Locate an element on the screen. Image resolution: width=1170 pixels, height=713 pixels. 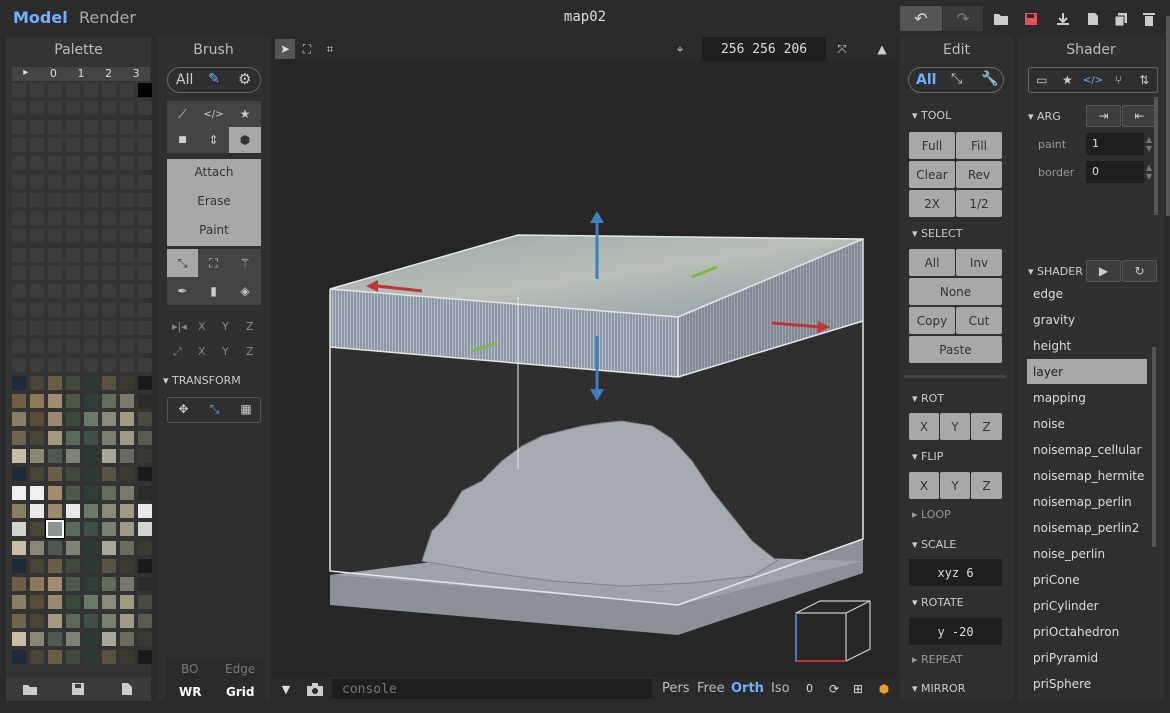
paint-button: Paint is located at coordinates (214, 230).